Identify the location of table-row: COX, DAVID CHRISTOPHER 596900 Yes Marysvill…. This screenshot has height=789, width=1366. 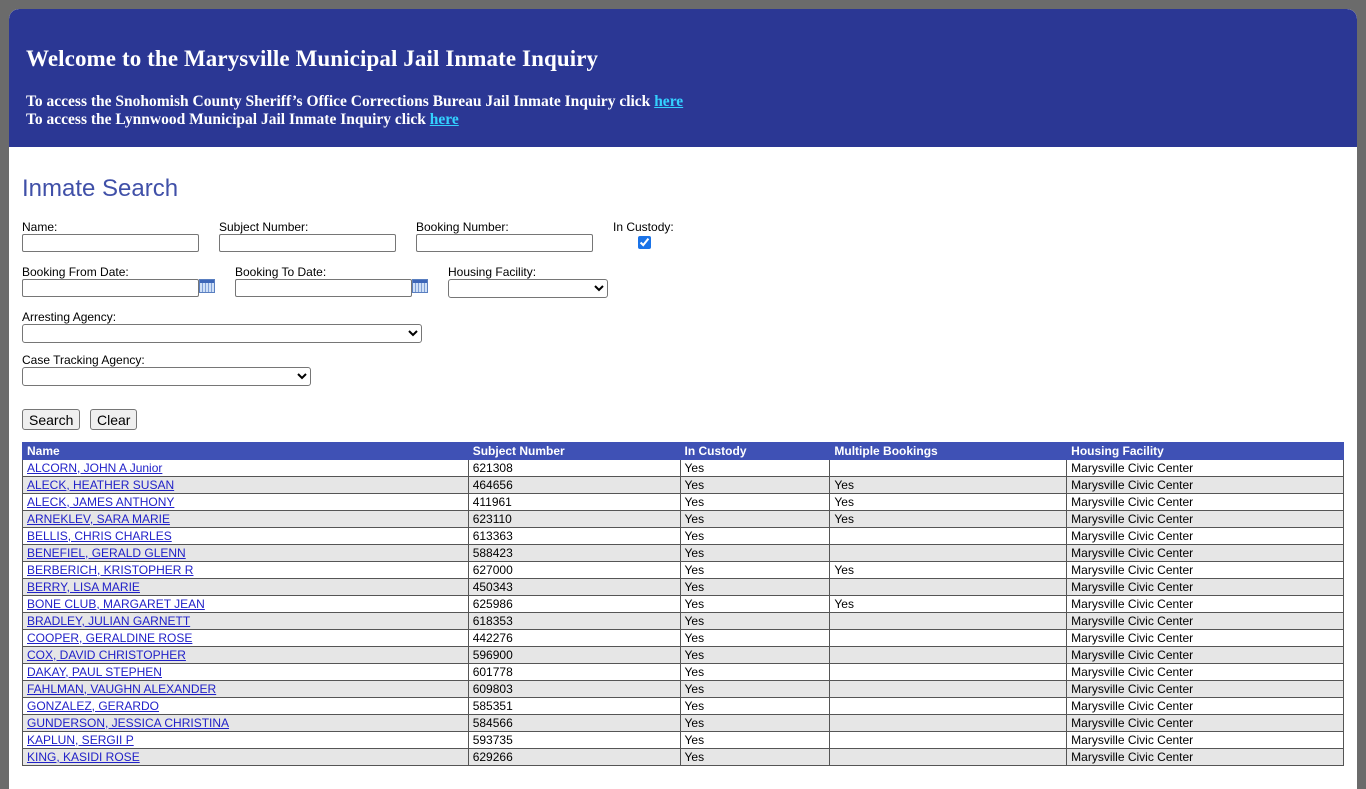
(683, 655).